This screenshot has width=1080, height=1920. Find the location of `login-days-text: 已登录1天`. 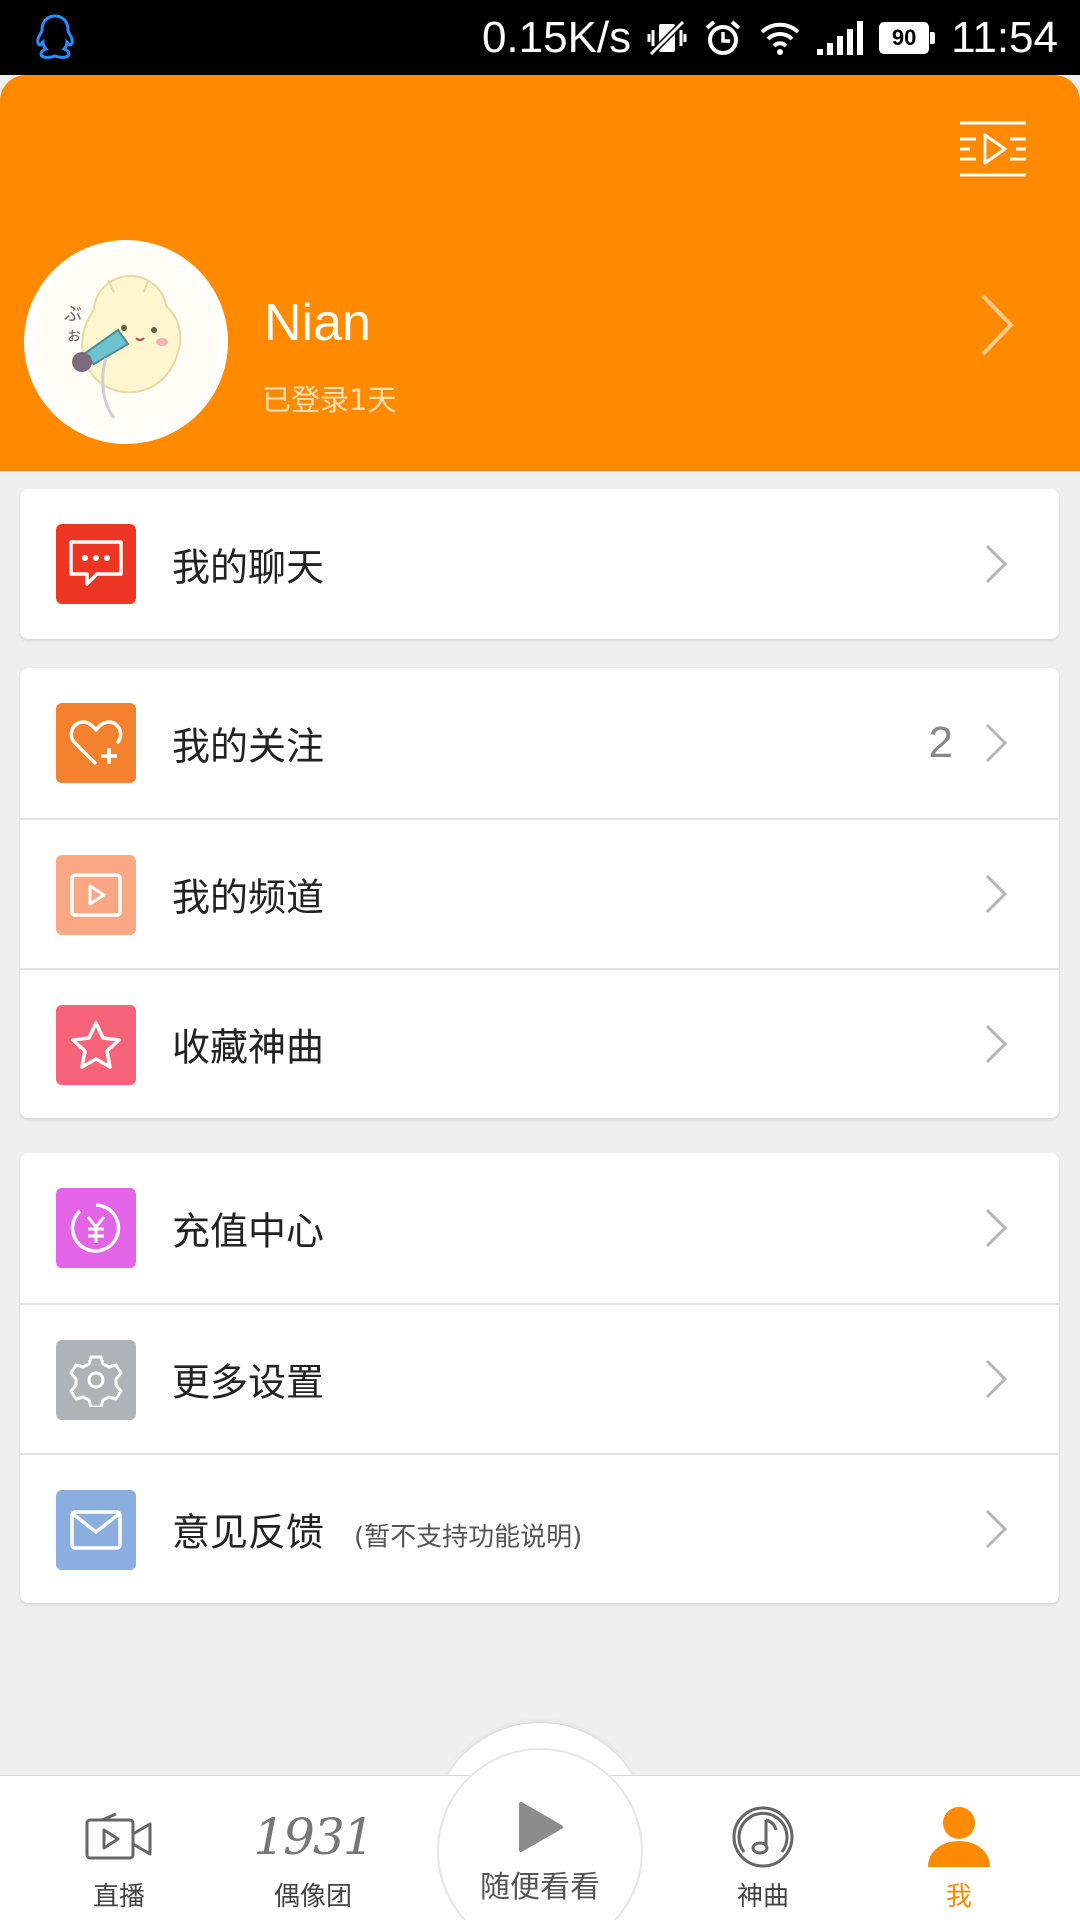

login-days-text: 已登录1天 is located at coordinates (329, 400).